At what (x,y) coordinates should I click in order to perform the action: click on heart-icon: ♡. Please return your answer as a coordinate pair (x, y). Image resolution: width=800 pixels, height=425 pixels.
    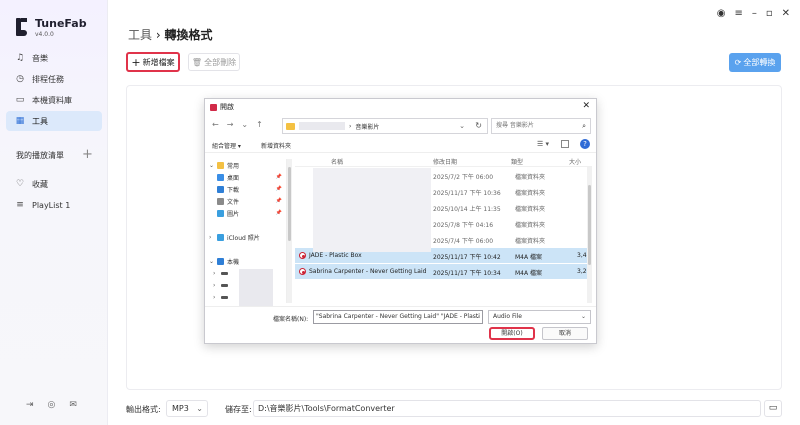
    Looking at the image, I should click on (20, 184).